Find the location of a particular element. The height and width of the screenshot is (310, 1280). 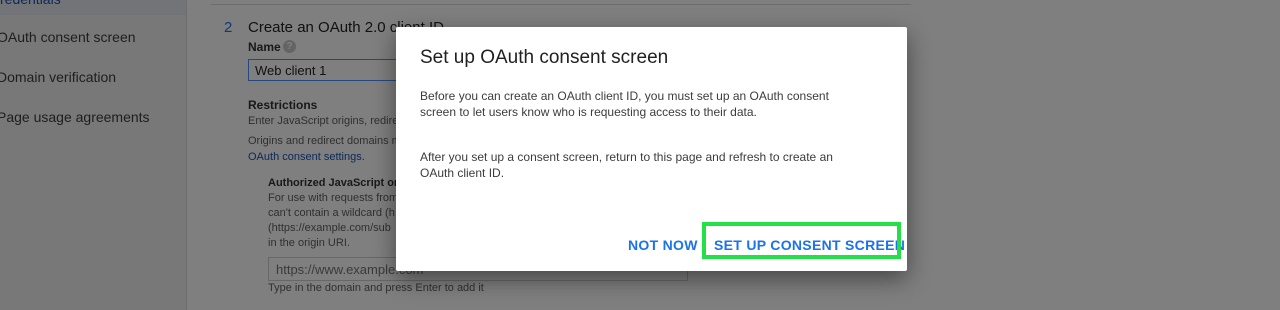

set-up-consent-screen-button: SET UP CONSENT SCREEN is located at coordinates (809, 245).